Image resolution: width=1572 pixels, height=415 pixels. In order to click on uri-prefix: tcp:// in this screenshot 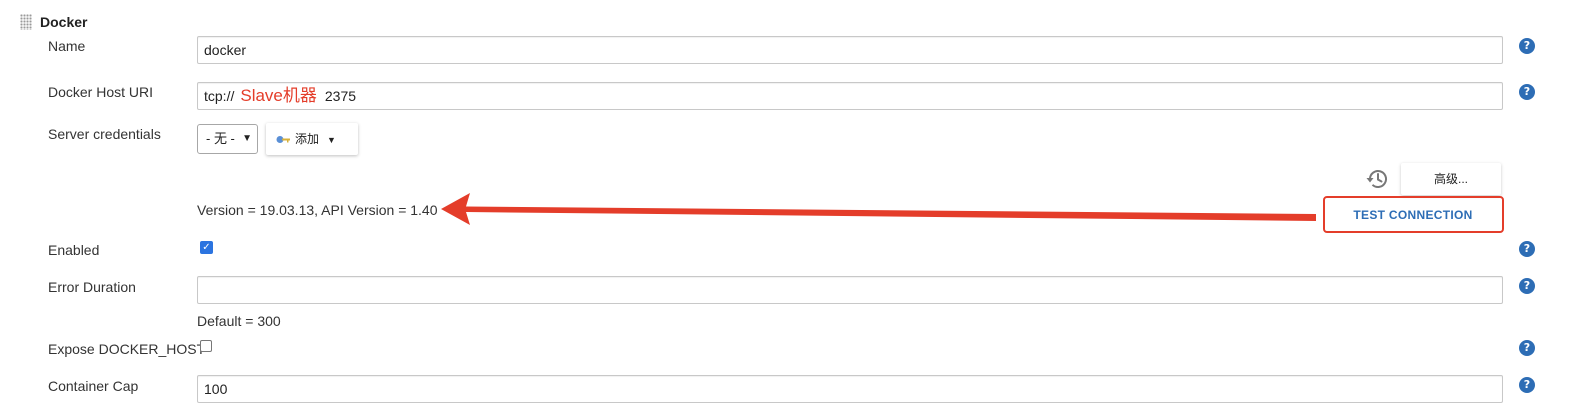, I will do `click(219, 96)`.